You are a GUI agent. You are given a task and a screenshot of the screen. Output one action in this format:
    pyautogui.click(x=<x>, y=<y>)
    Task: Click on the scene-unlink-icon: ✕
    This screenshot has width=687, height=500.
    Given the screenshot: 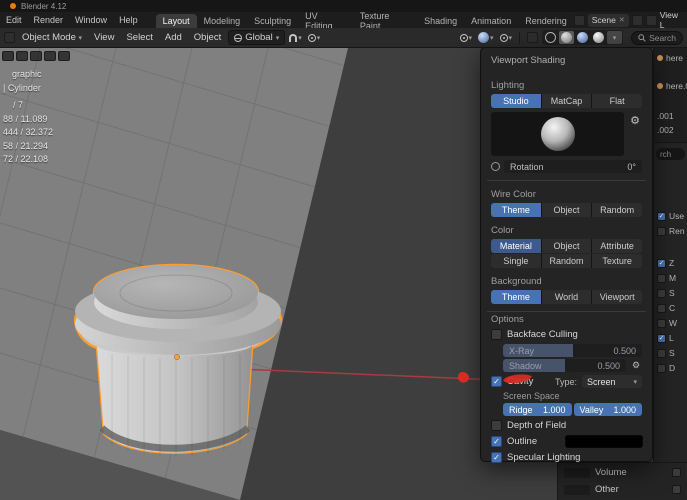 What is the action you would take?
    pyautogui.click(x=622, y=20)
    